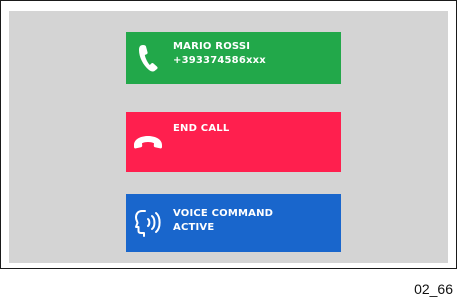  What do you see at coordinates (223, 221) in the screenshot?
I see `voice-command-status: VOICE COMMAND ACTIVE` at bounding box center [223, 221].